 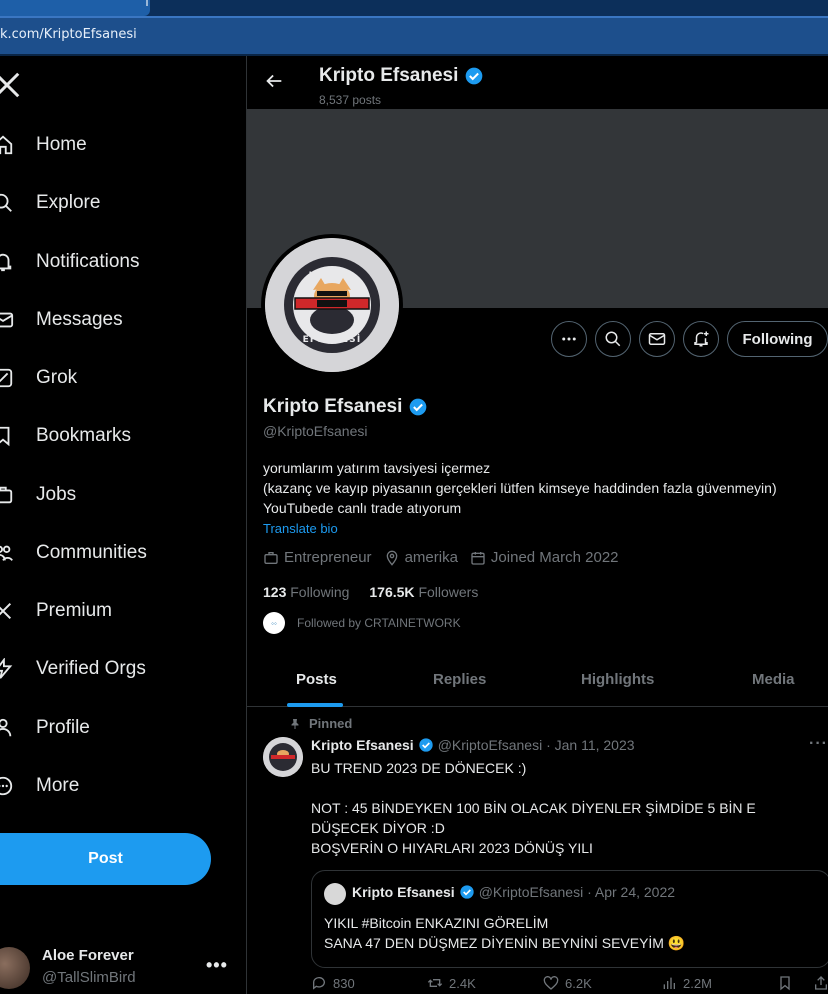 I want to click on avatar, so click(x=15, y=968).